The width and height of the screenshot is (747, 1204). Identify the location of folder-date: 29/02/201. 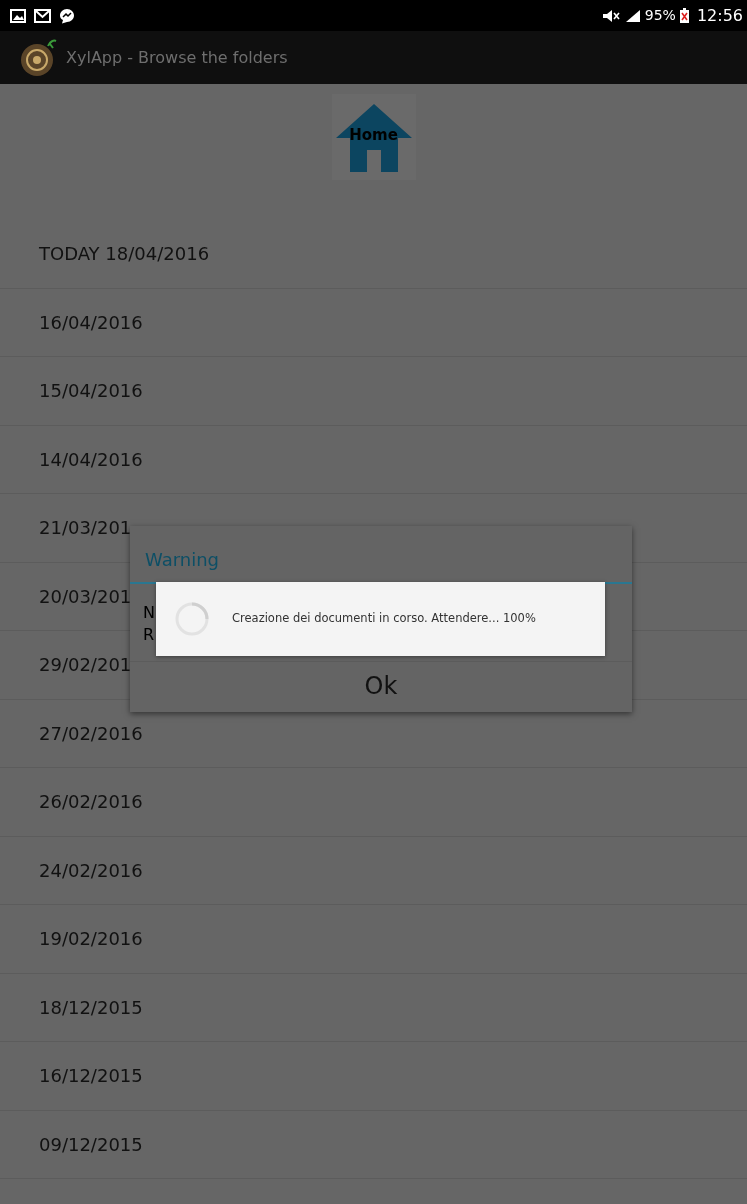
(85, 665).